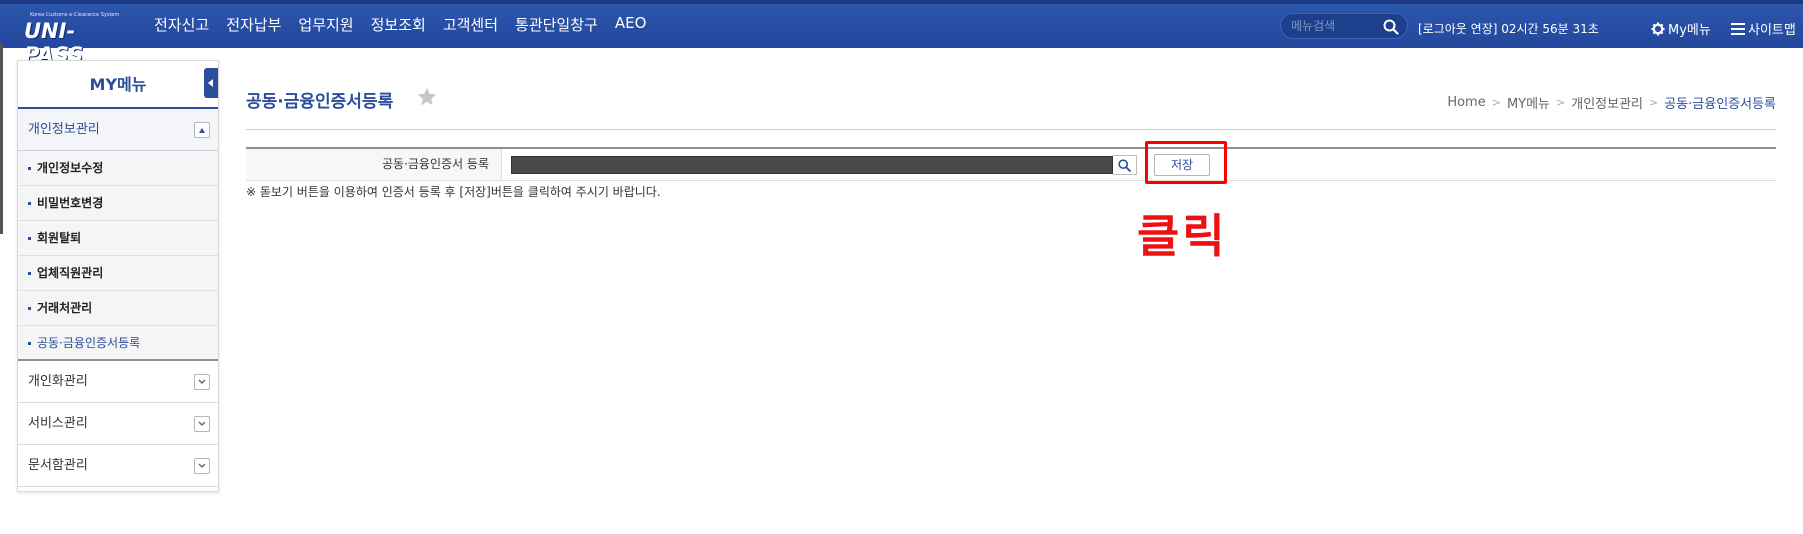 The image size is (1803, 534). I want to click on mymenu-button: My메뉴, so click(1681, 28).